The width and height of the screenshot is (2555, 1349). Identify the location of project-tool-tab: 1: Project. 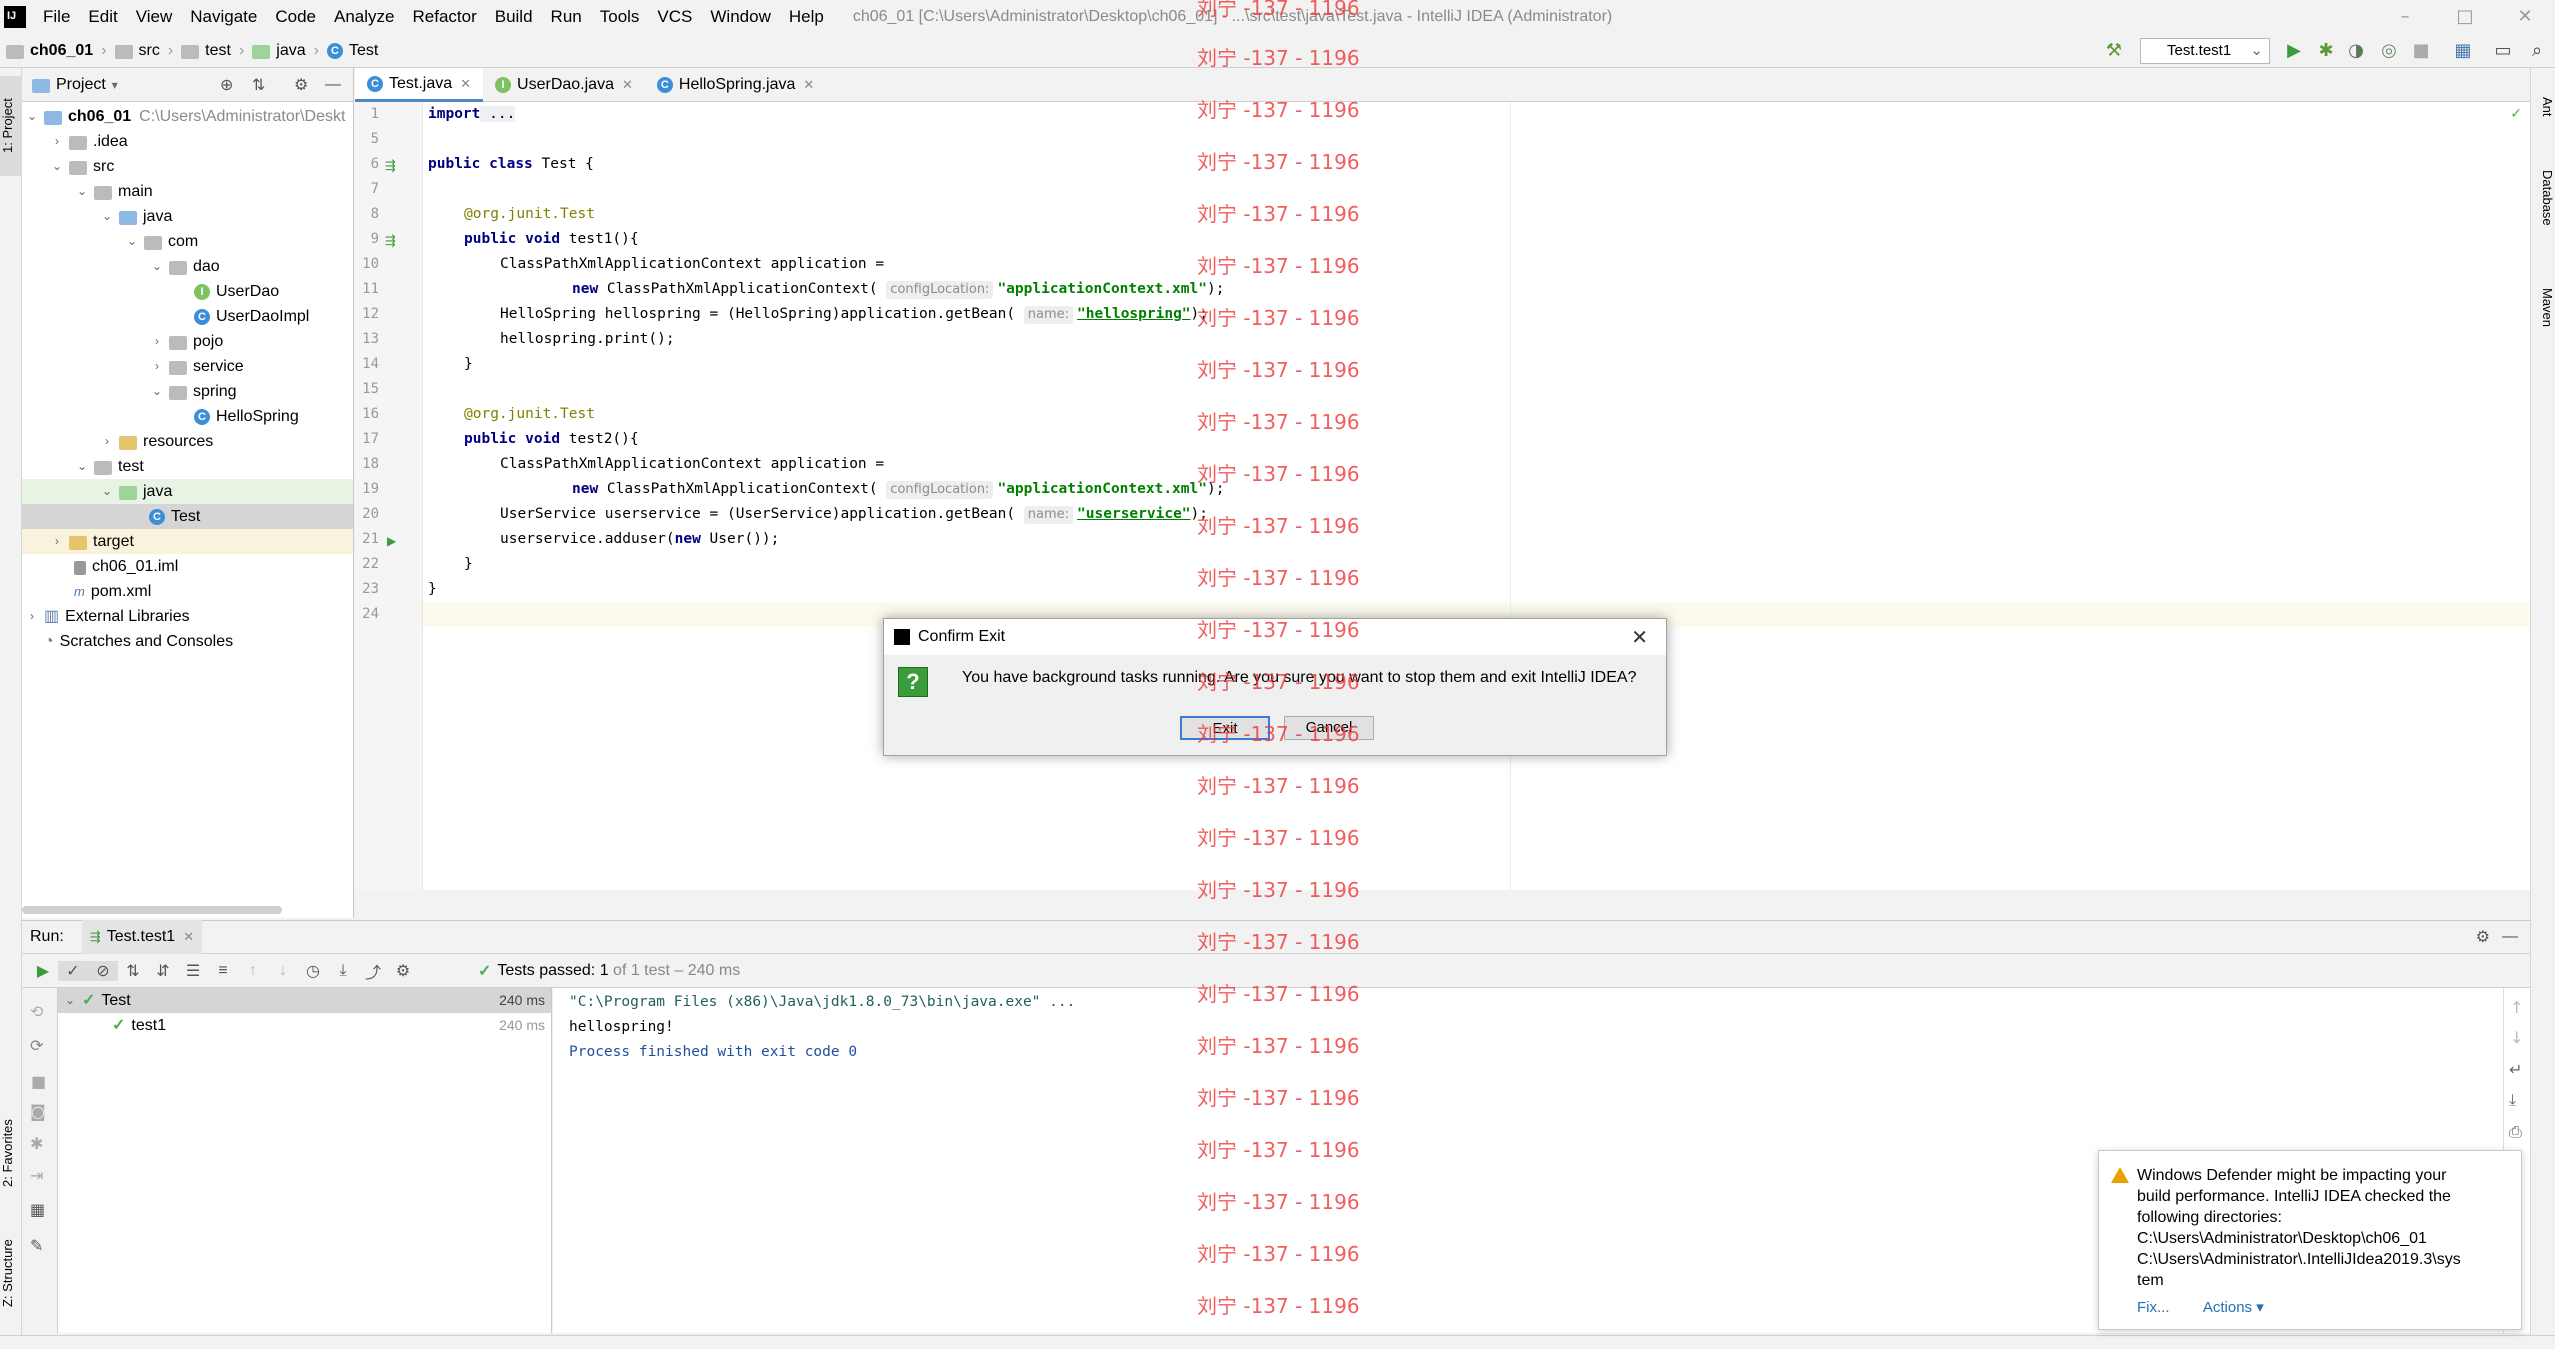
(11, 126).